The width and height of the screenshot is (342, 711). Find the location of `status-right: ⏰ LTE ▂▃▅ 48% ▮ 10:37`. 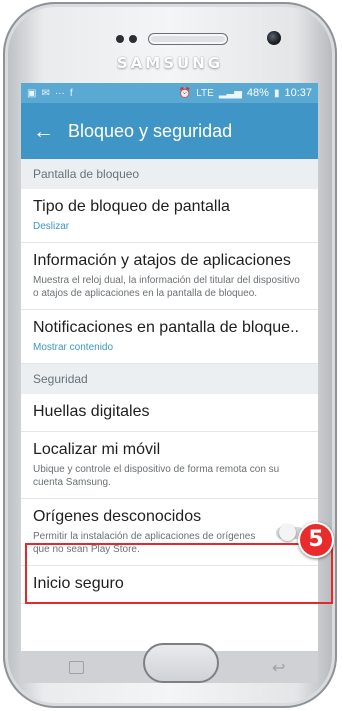

status-right: ⏰ LTE ▂▃▅ 48% ▮ 10:37 is located at coordinates (245, 93).